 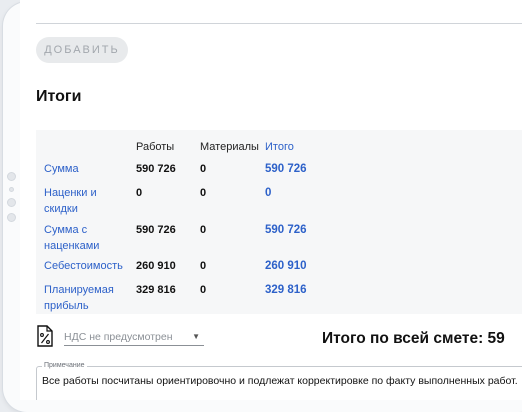 What do you see at coordinates (413, 338) in the screenshot?
I see `grand-total: Итого по всей смете: 59` at bounding box center [413, 338].